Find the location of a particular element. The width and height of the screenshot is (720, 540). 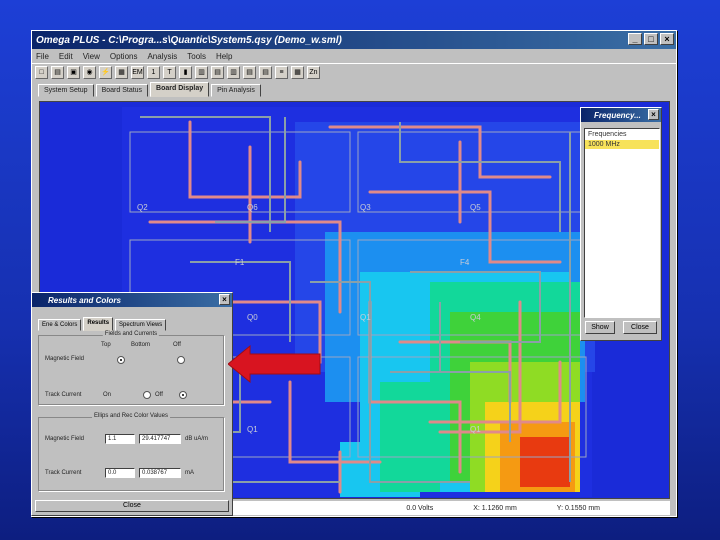

board-label: Q5 is located at coordinates (475, 207).